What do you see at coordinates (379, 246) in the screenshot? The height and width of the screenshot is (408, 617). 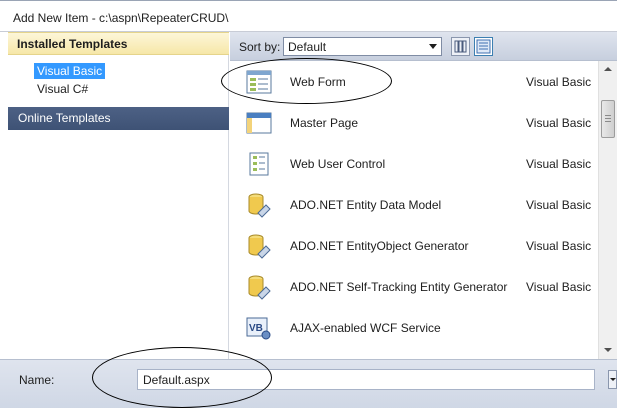 I see `template-name: ADO.NET EntityObject Generator` at bounding box center [379, 246].